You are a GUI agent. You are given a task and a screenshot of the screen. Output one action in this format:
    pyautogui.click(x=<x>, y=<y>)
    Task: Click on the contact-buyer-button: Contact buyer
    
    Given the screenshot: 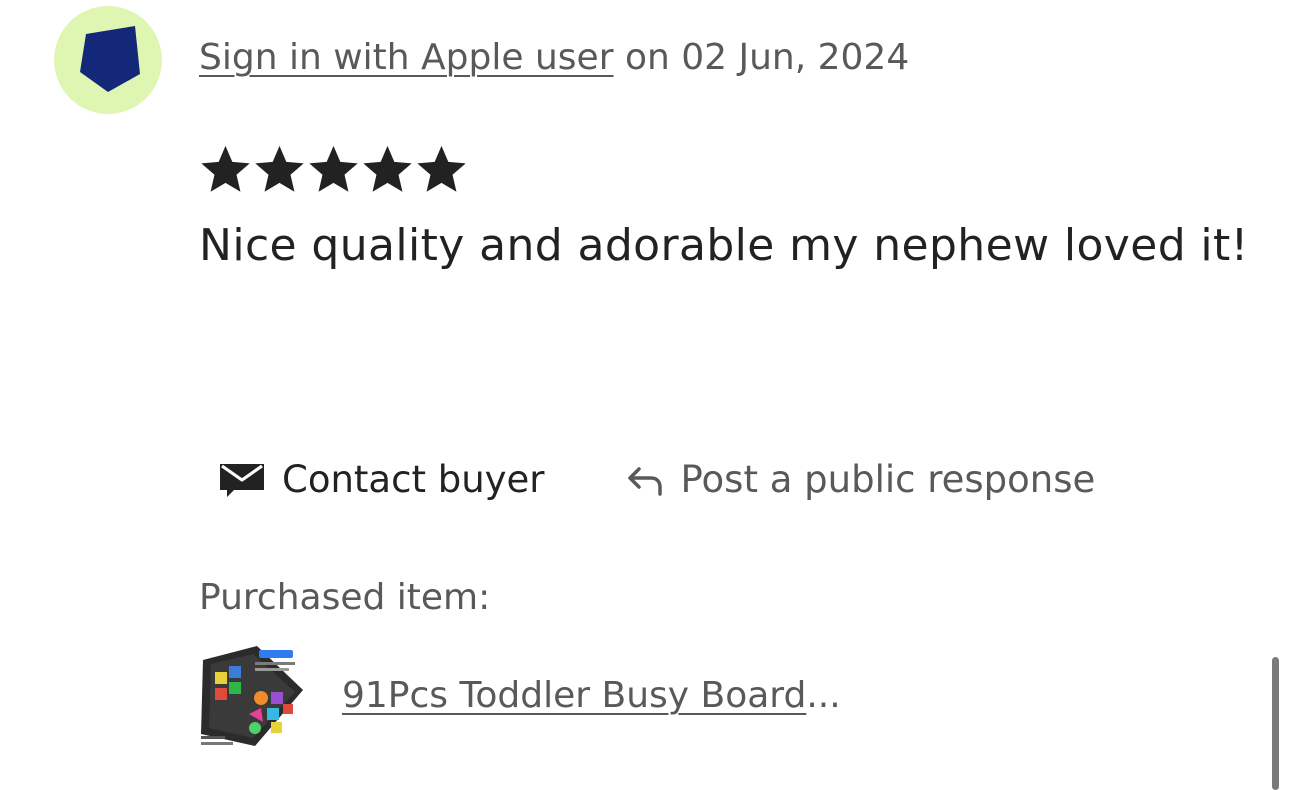 What is the action you would take?
    pyautogui.click(x=381, y=480)
    